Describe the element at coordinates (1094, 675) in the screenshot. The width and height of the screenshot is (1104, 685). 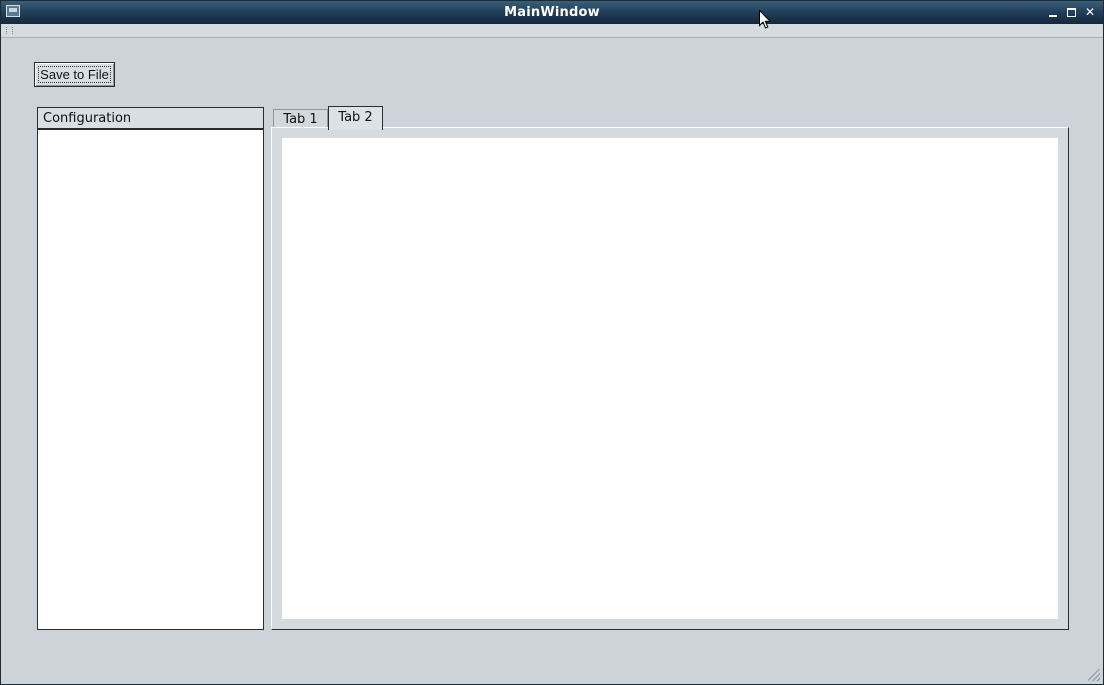
I see `resize-grip-icon` at that location.